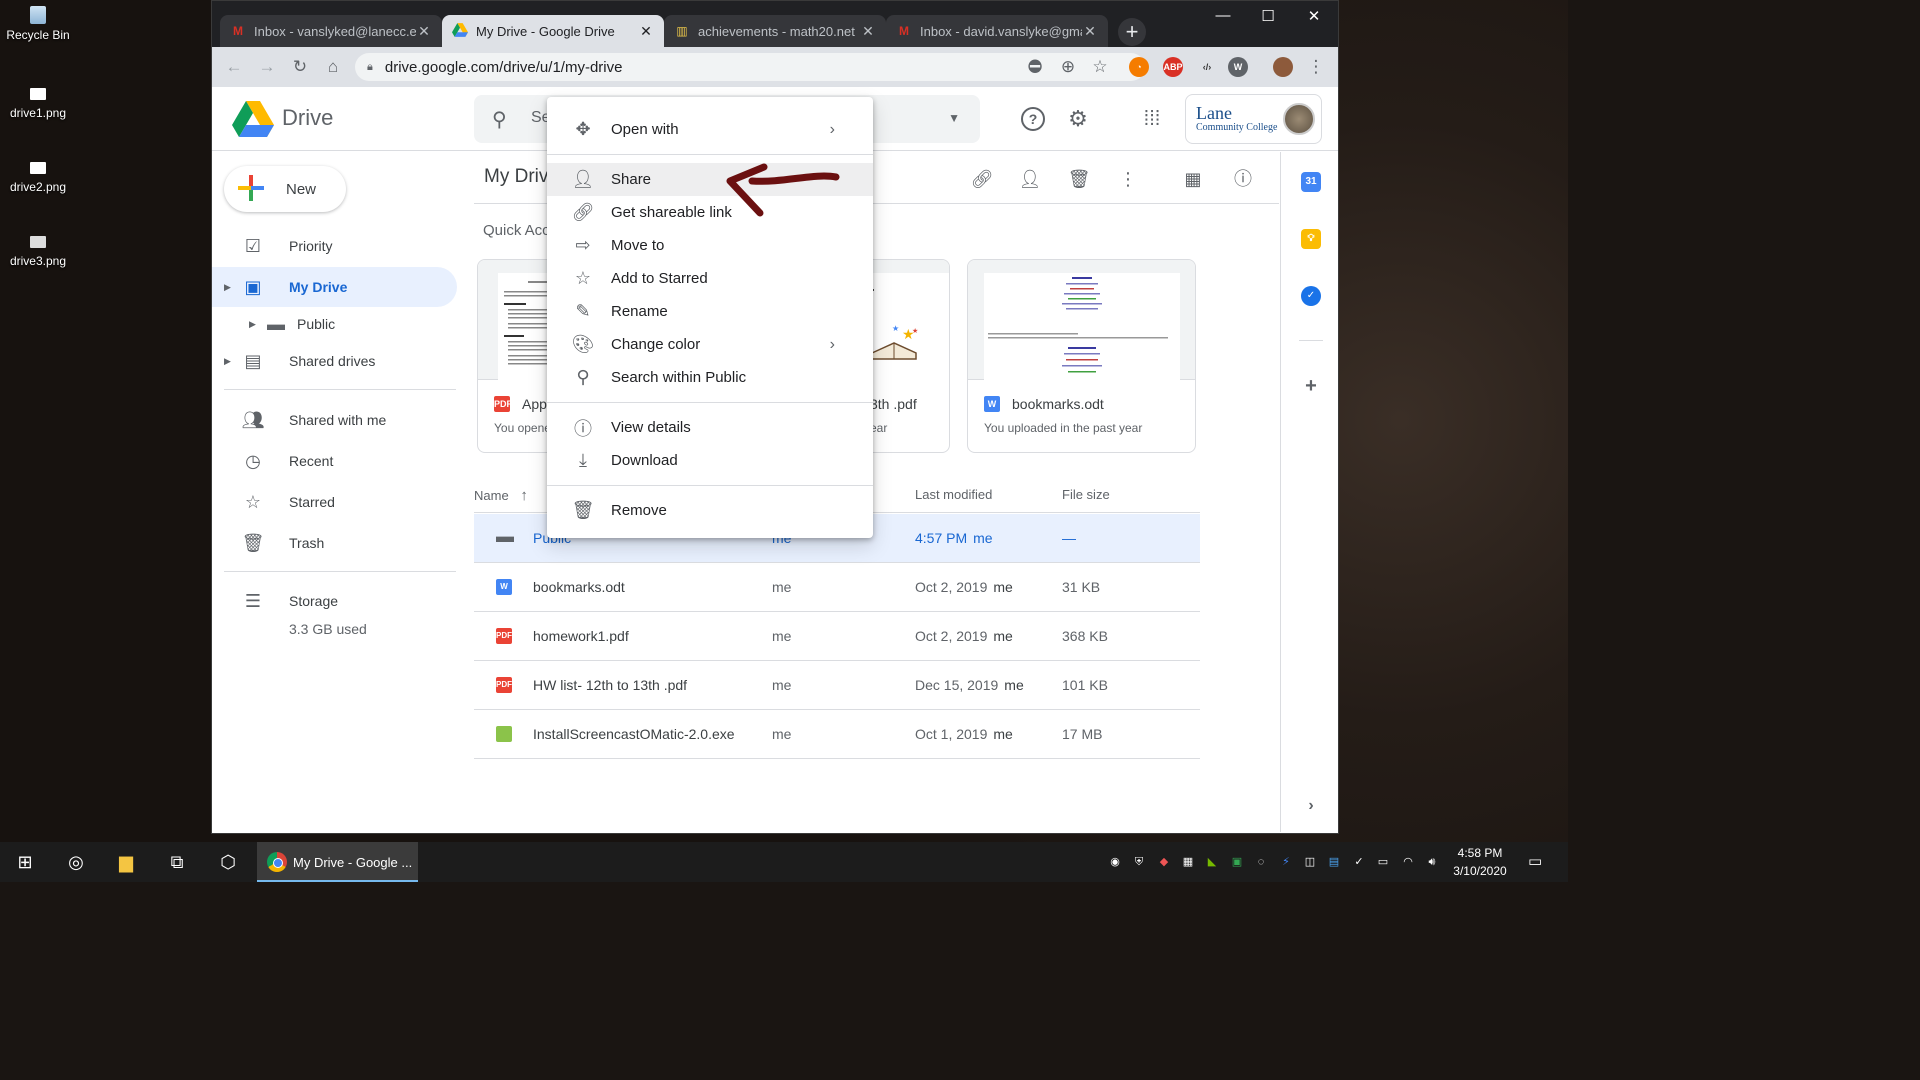 The width and height of the screenshot is (1920, 1080). Describe the element at coordinates (1207, 67) in the screenshot. I see `extension-code-icon: ‹/›` at that location.